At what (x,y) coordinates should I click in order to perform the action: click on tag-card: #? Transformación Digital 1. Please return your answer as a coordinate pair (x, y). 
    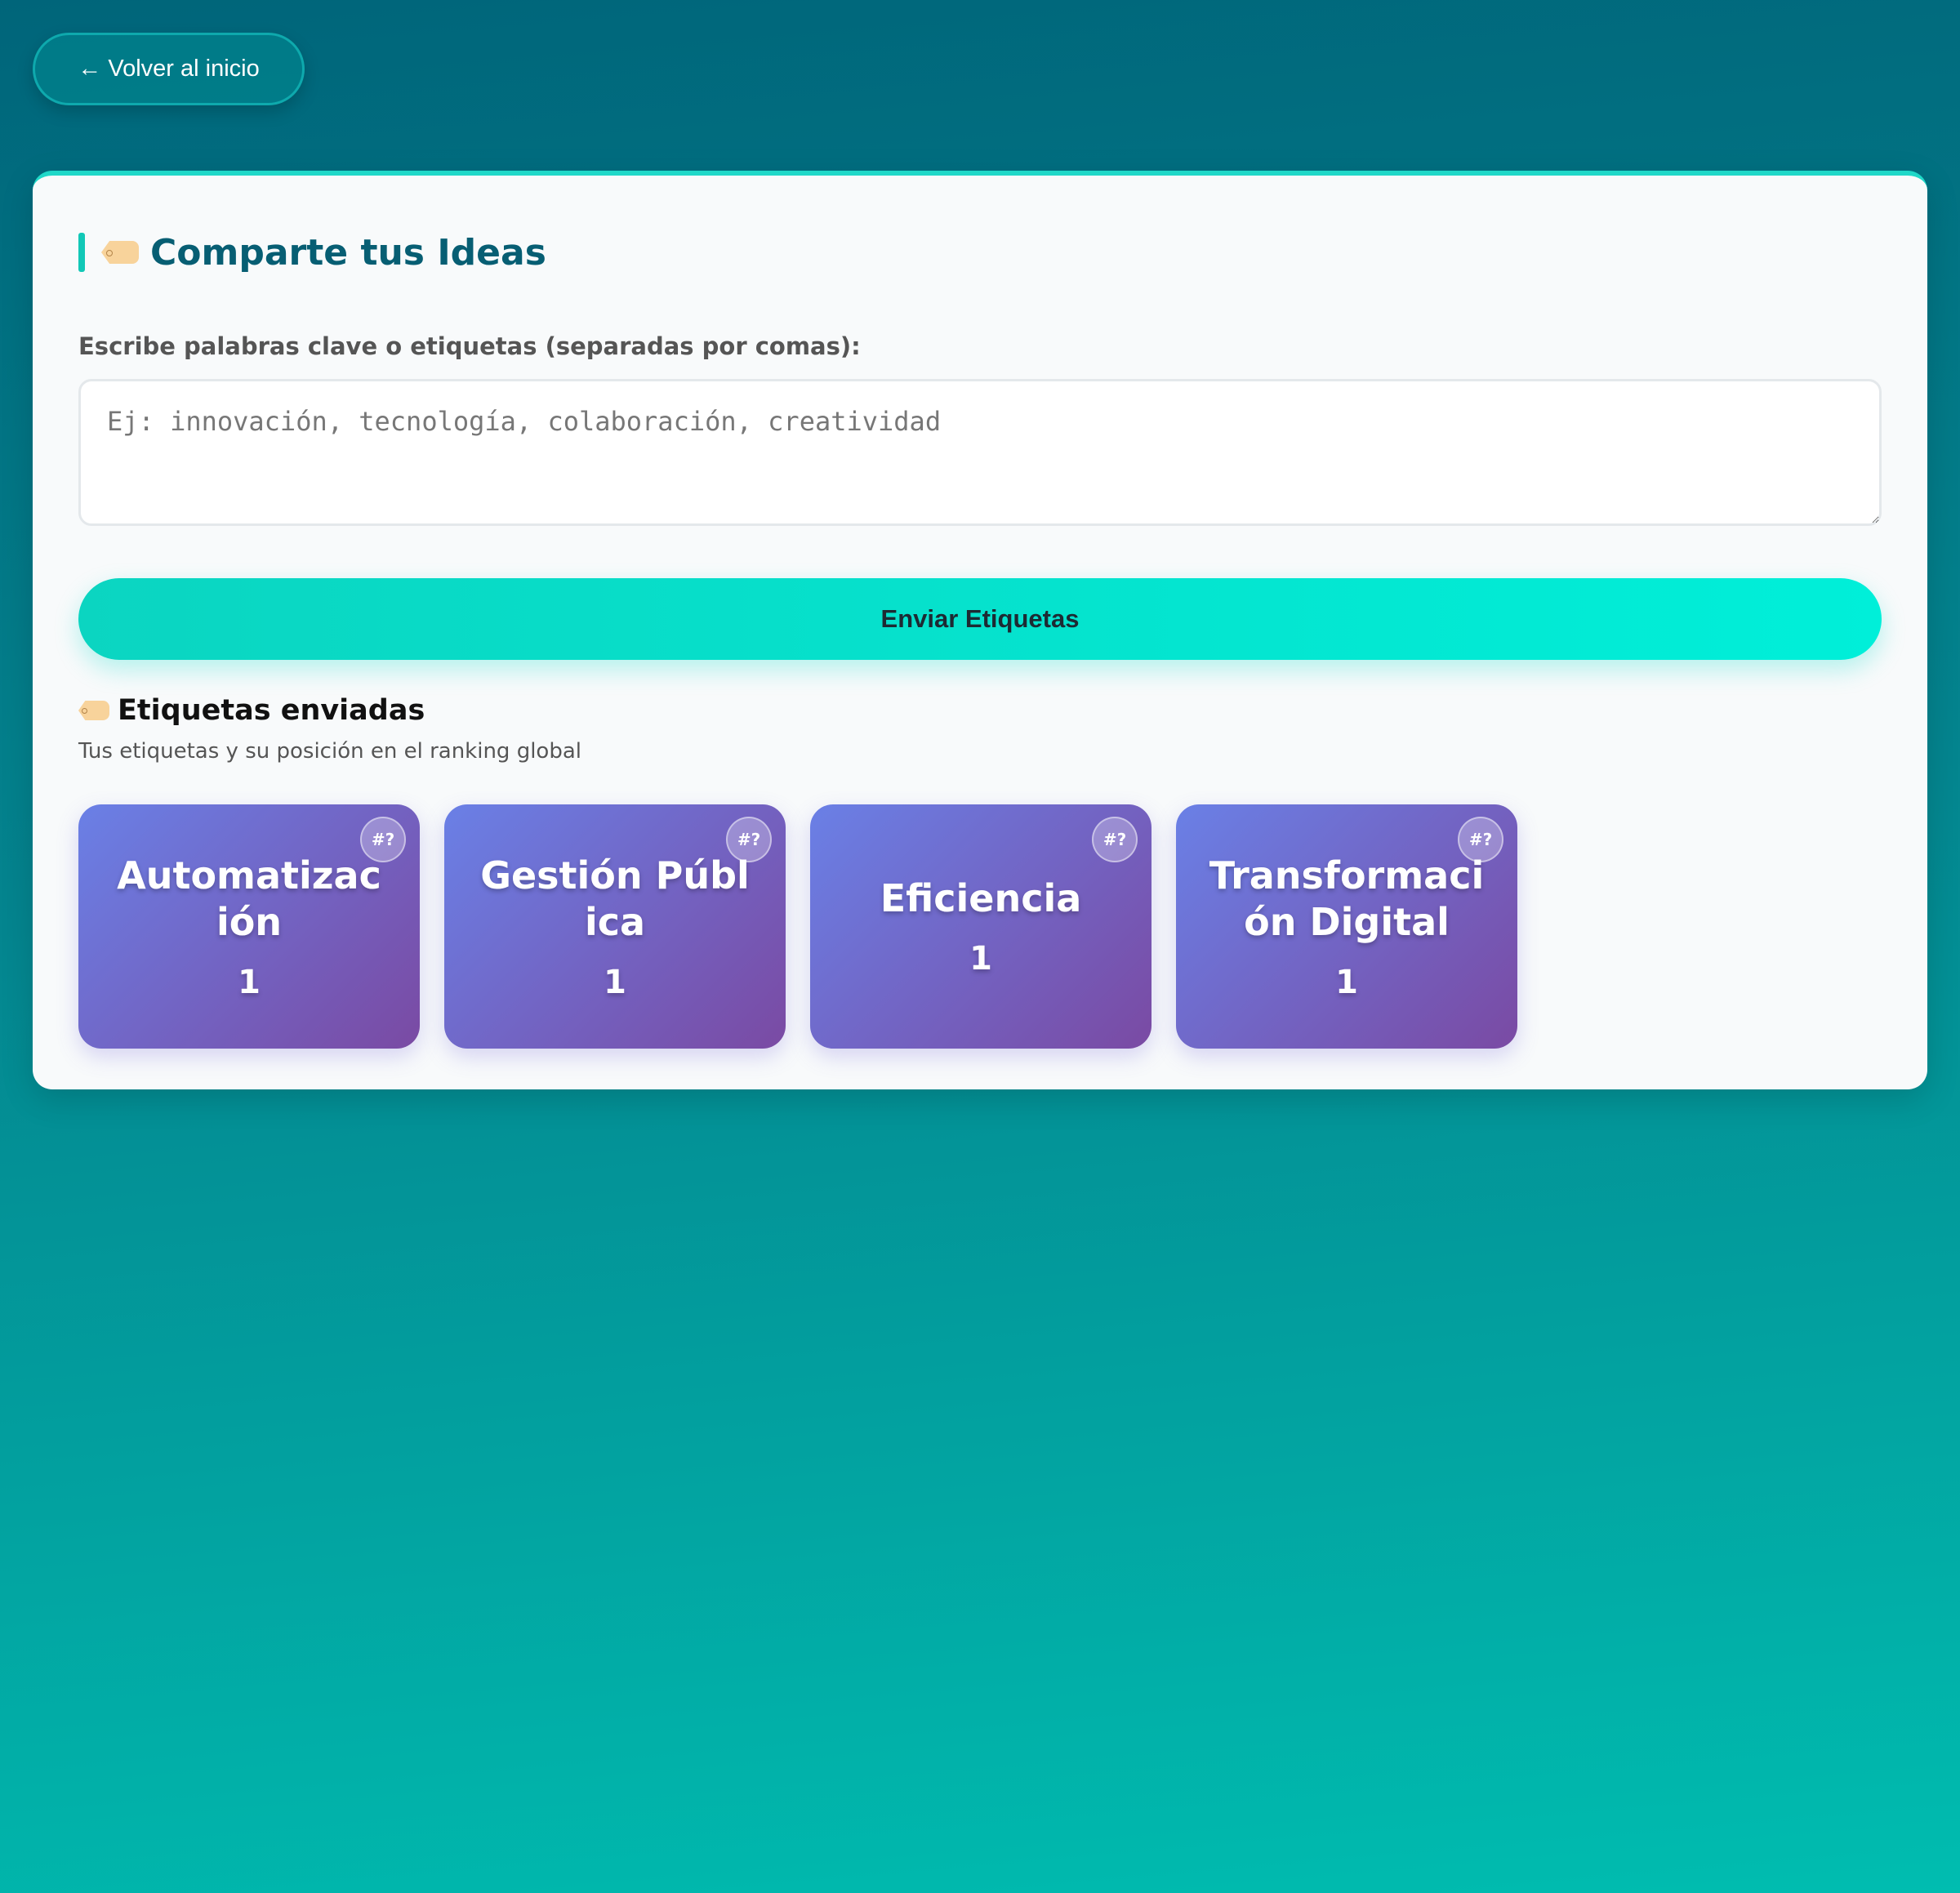
    Looking at the image, I should click on (1346, 926).